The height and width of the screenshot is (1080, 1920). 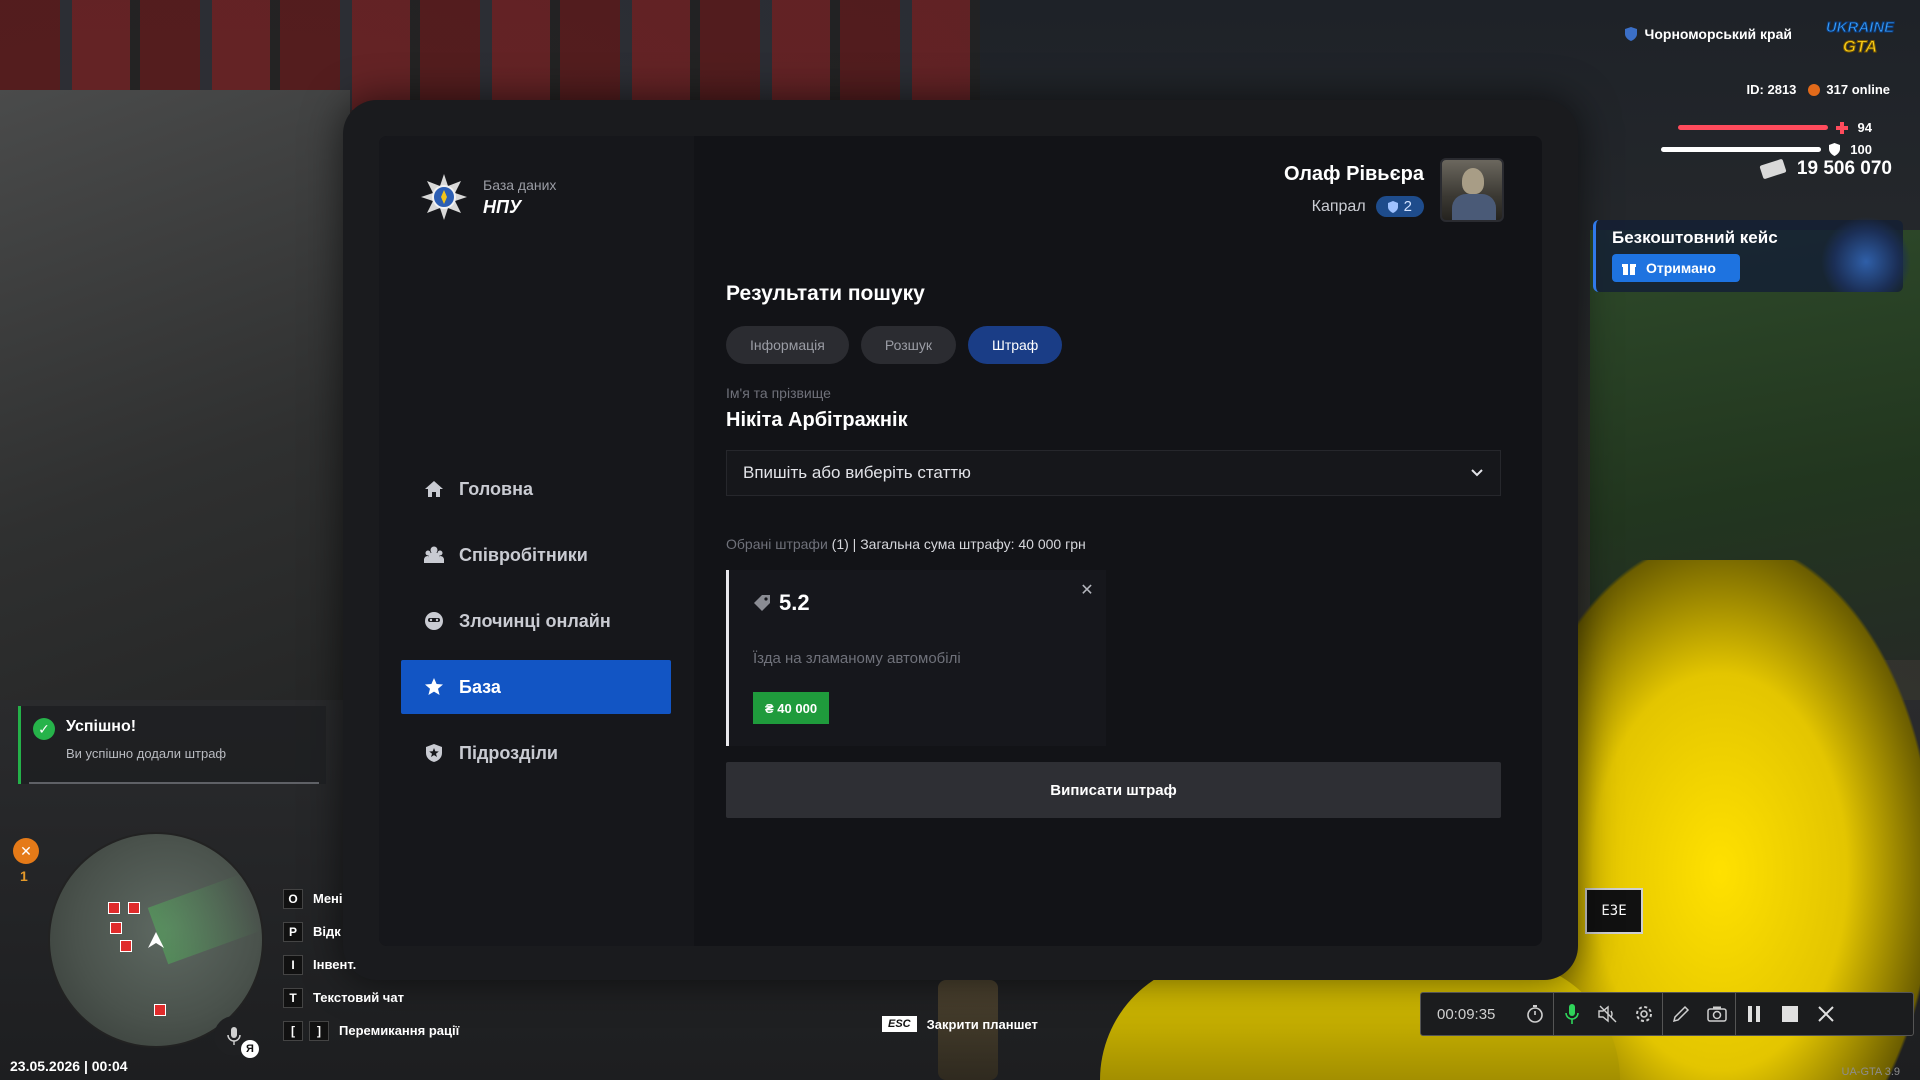 What do you see at coordinates (536, 489) in the screenshot?
I see `sidebar-item-home: Головна` at bounding box center [536, 489].